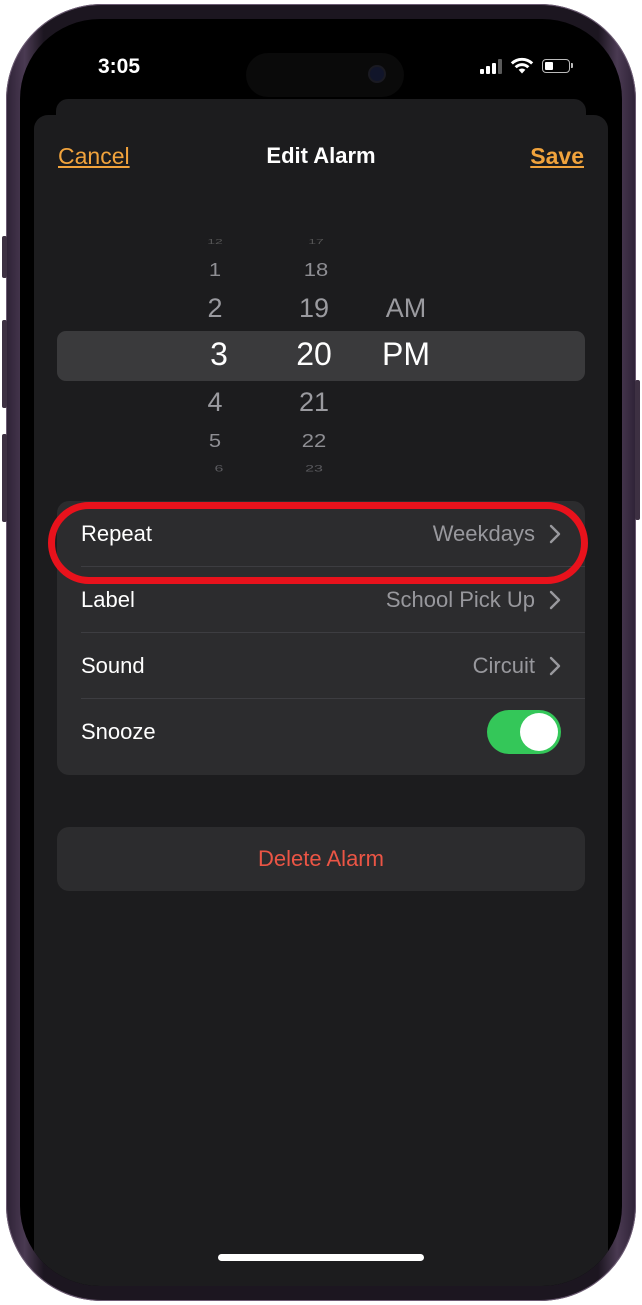 The image size is (642, 1305). What do you see at coordinates (557, 65) in the screenshot?
I see `battery-icon` at bounding box center [557, 65].